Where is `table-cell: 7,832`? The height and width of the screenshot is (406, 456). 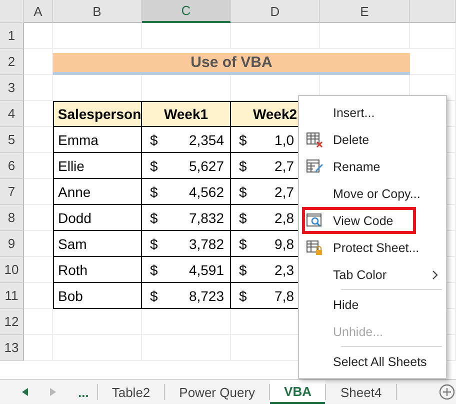
table-cell: 7,832 is located at coordinates (206, 218).